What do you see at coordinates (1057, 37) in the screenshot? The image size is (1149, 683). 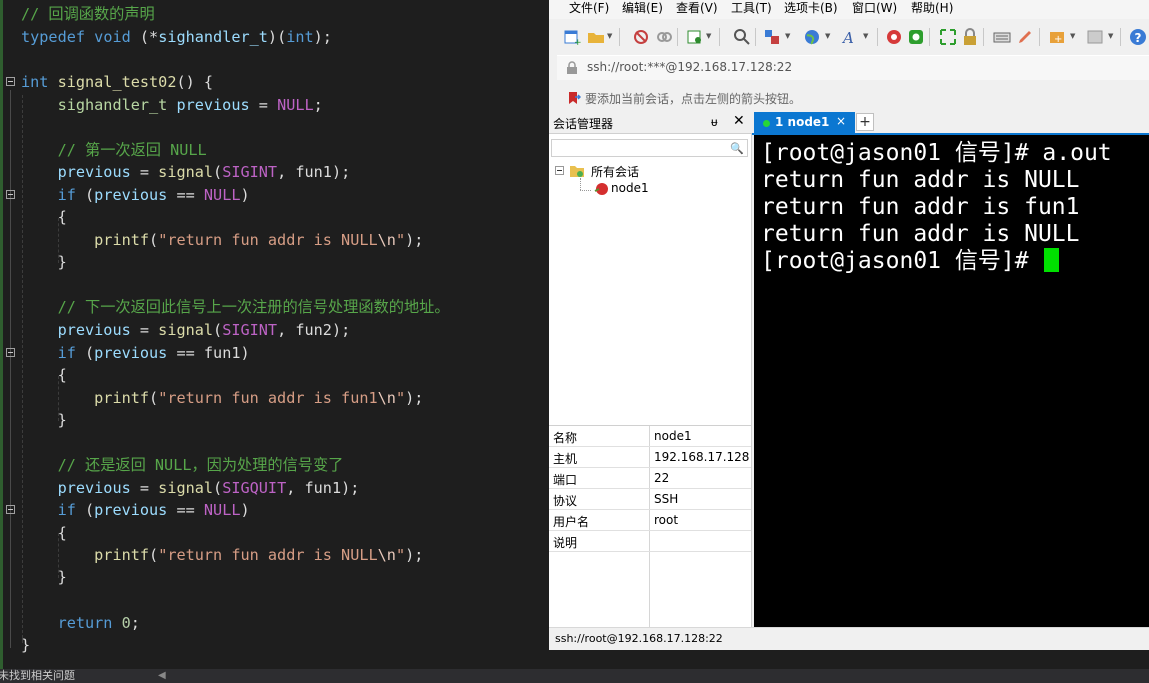 I see `add-tab-icon: +` at bounding box center [1057, 37].